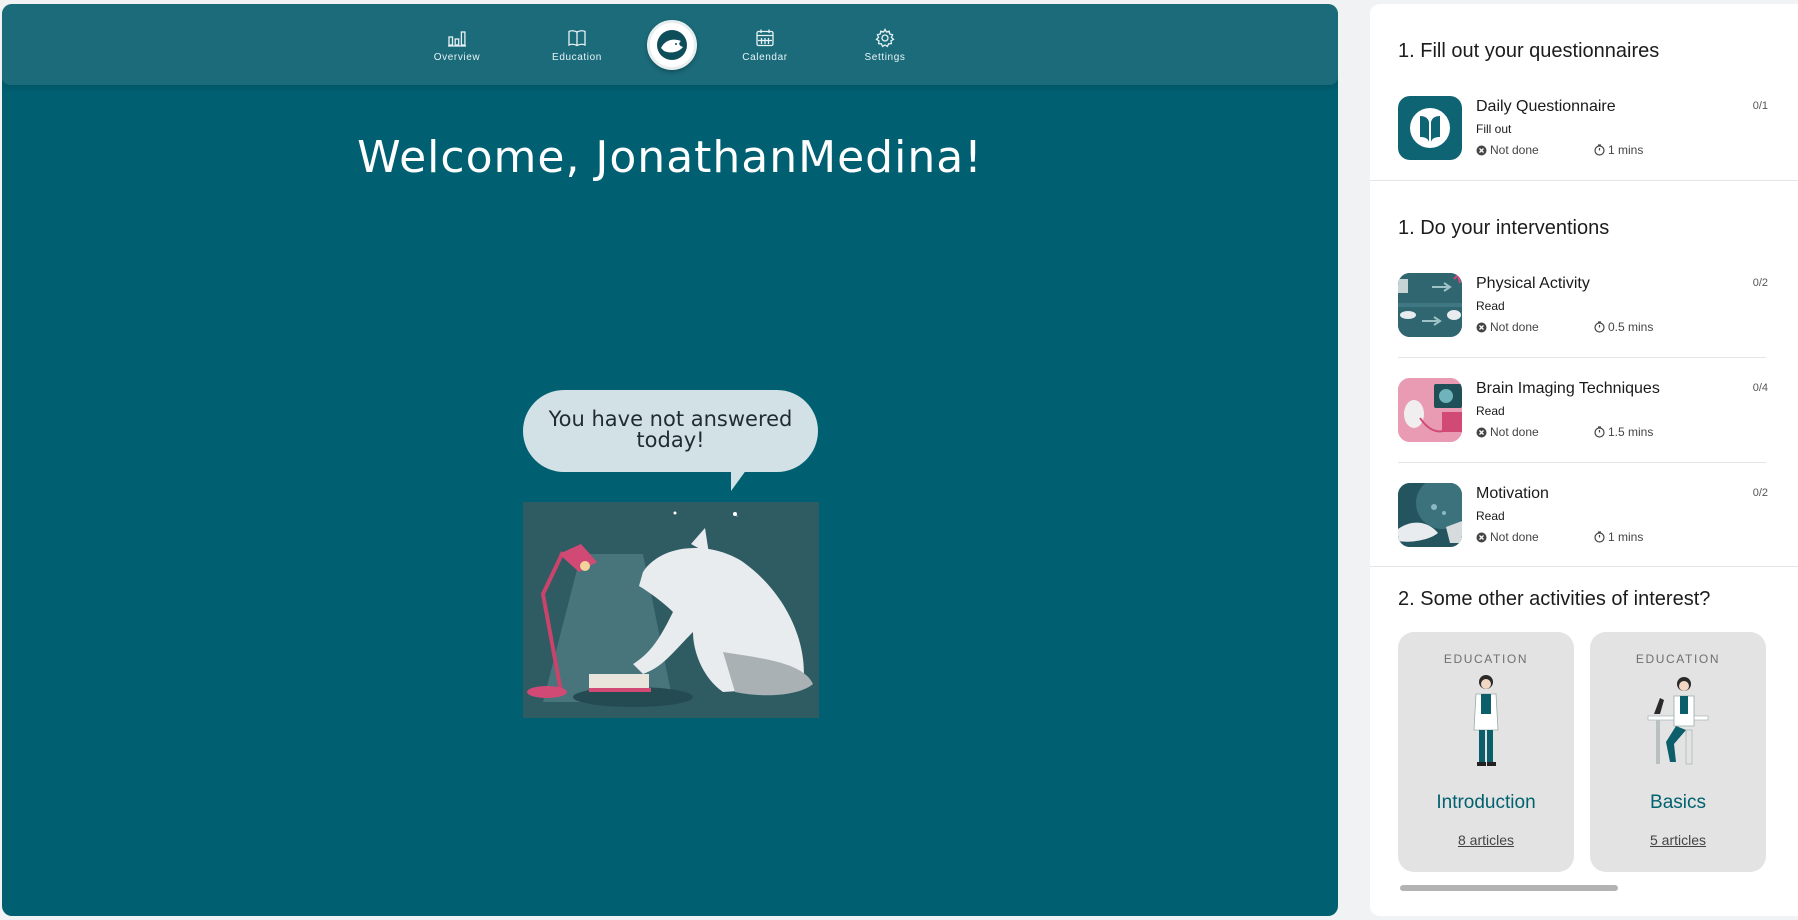 This screenshot has height=920, width=1798. I want to click on task-title: Daily Questionnaire, so click(1546, 106).